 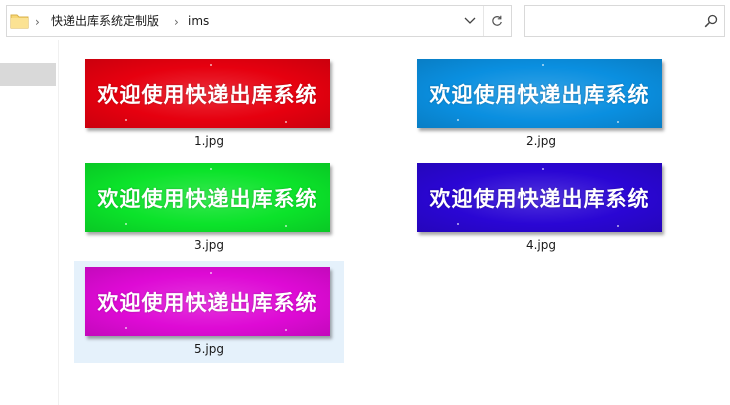 I want to click on file-name: 4.jpg, so click(x=541, y=245).